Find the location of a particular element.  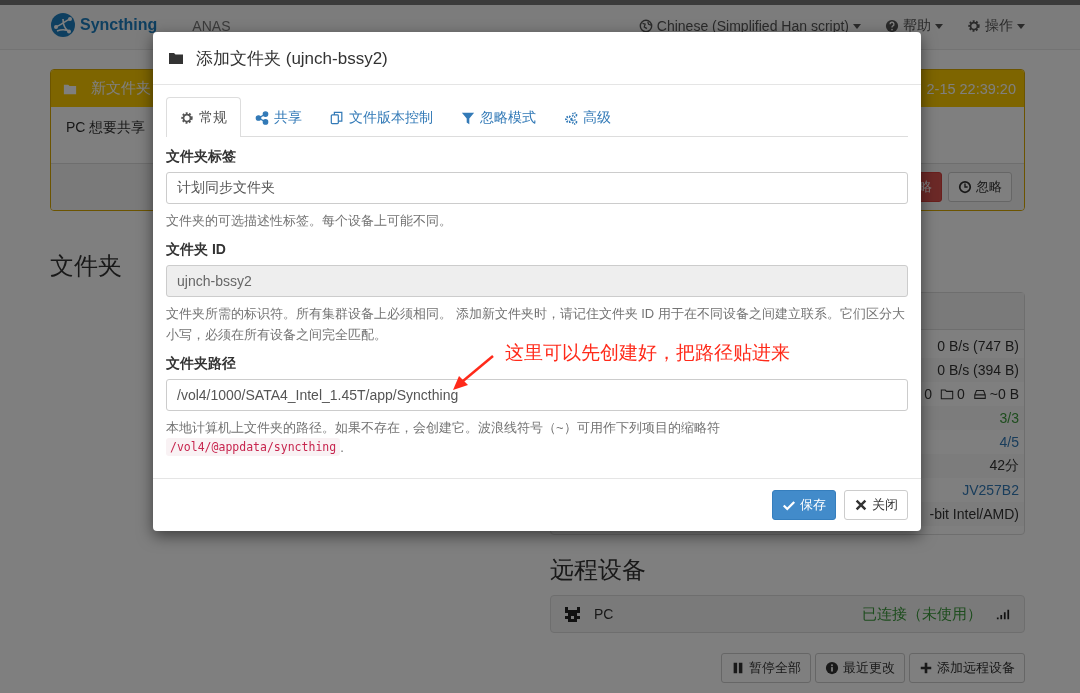

close-button: 关闭 is located at coordinates (876, 505).